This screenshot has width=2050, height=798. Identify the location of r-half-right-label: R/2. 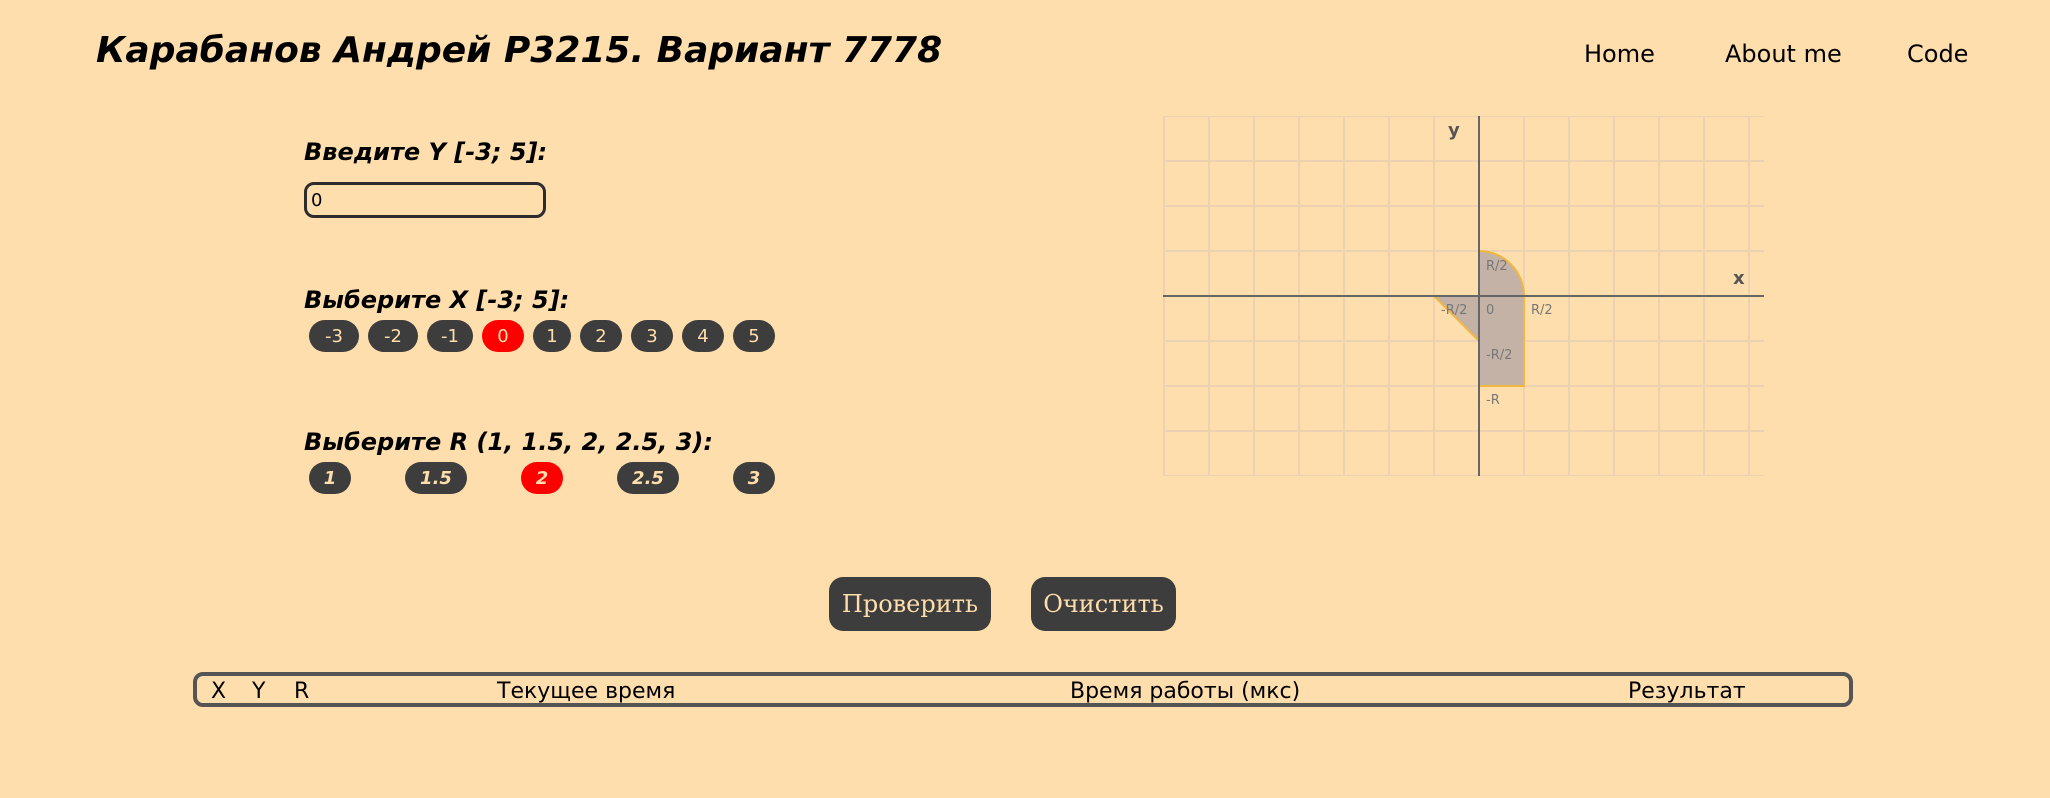
(1542, 310).